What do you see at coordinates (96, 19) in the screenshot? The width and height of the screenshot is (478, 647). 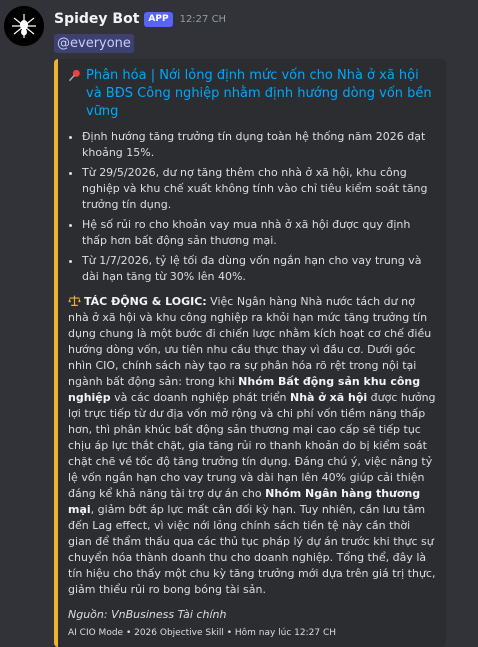 I see `author-name: Spidey Bot` at bounding box center [96, 19].